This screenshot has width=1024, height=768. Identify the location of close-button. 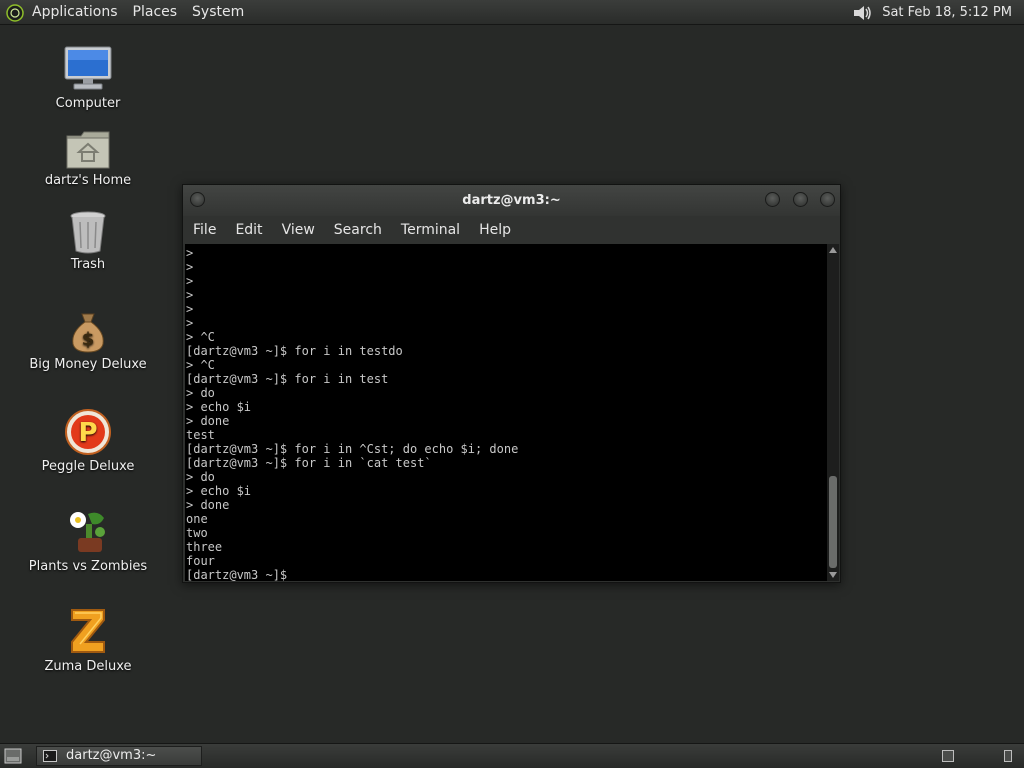
(827, 199).